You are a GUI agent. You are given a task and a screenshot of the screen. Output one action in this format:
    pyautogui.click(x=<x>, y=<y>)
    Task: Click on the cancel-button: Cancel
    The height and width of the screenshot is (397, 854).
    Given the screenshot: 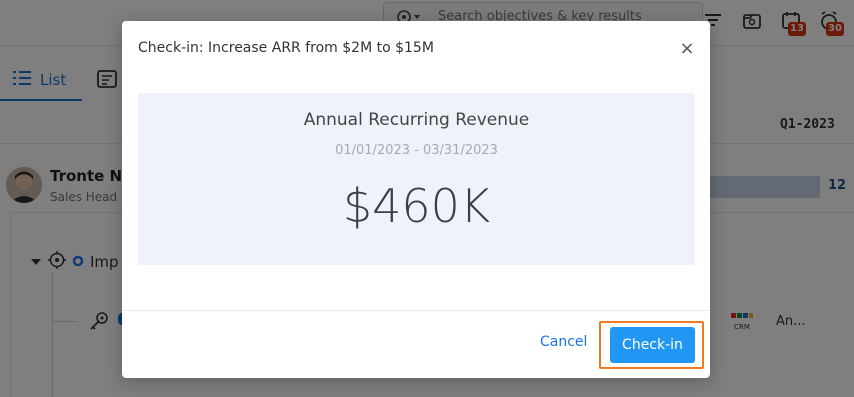 What is the action you would take?
    pyautogui.click(x=563, y=342)
    